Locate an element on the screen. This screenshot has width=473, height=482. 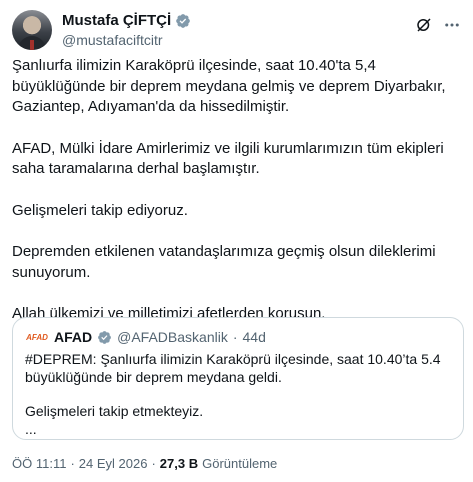
quoted-tweet-time: 44d is located at coordinates (254, 337).